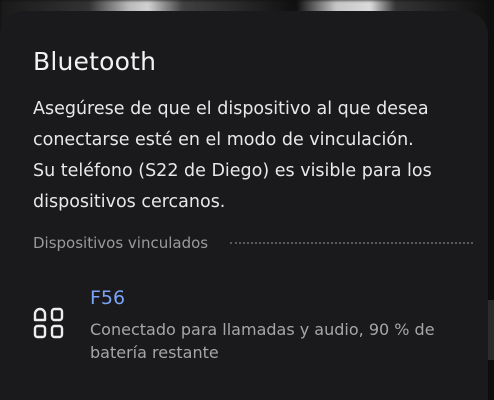 This screenshot has width=494, height=400. What do you see at coordinates (95, 61) in the screenshot?
I see `dialog-title: Bluetooth` at bounding box center [95, 61].